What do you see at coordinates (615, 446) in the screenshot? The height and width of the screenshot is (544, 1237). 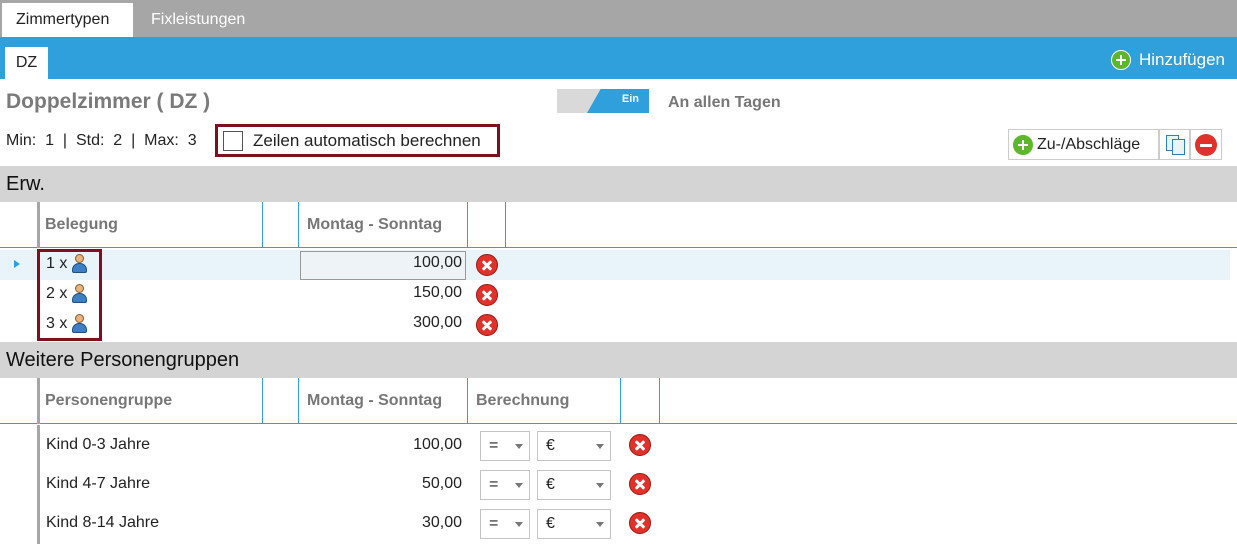 I see `table-row: Kind 0-3 Jahre 100,00 = €` at bounding box center [615, 446].